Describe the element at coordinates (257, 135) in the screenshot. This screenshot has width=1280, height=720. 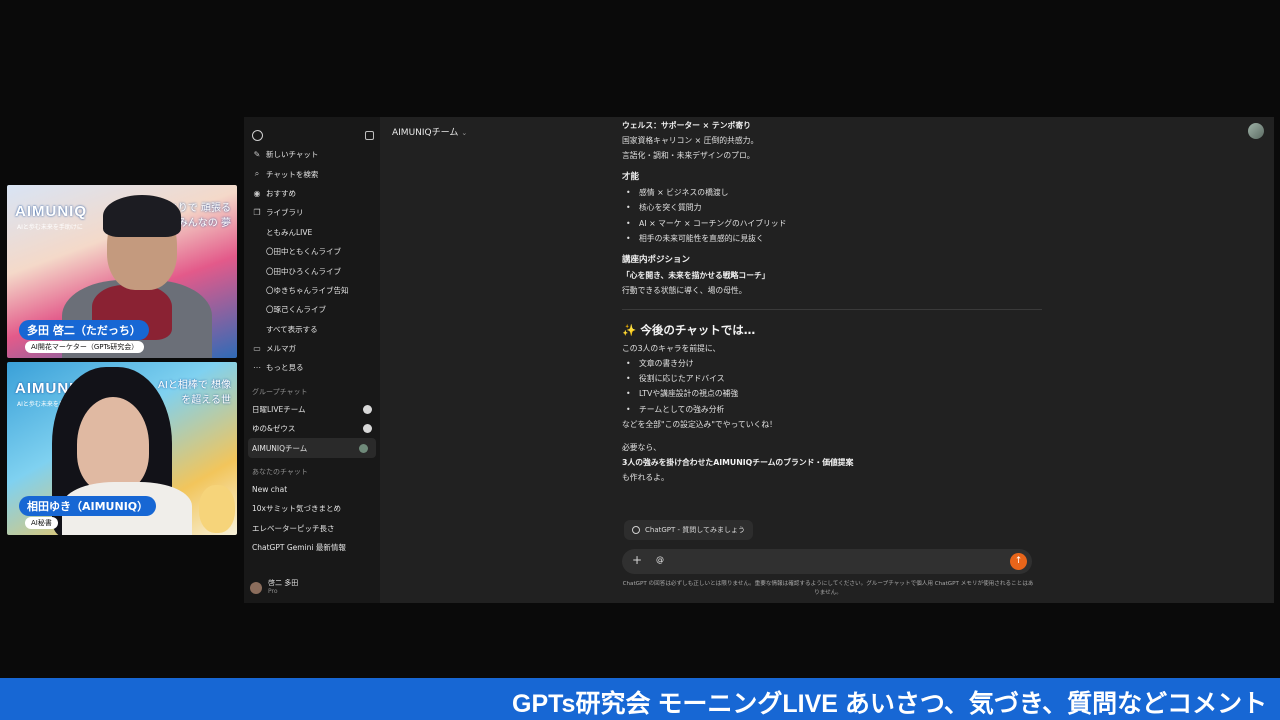
I see `openai-logo-icon` at that location.